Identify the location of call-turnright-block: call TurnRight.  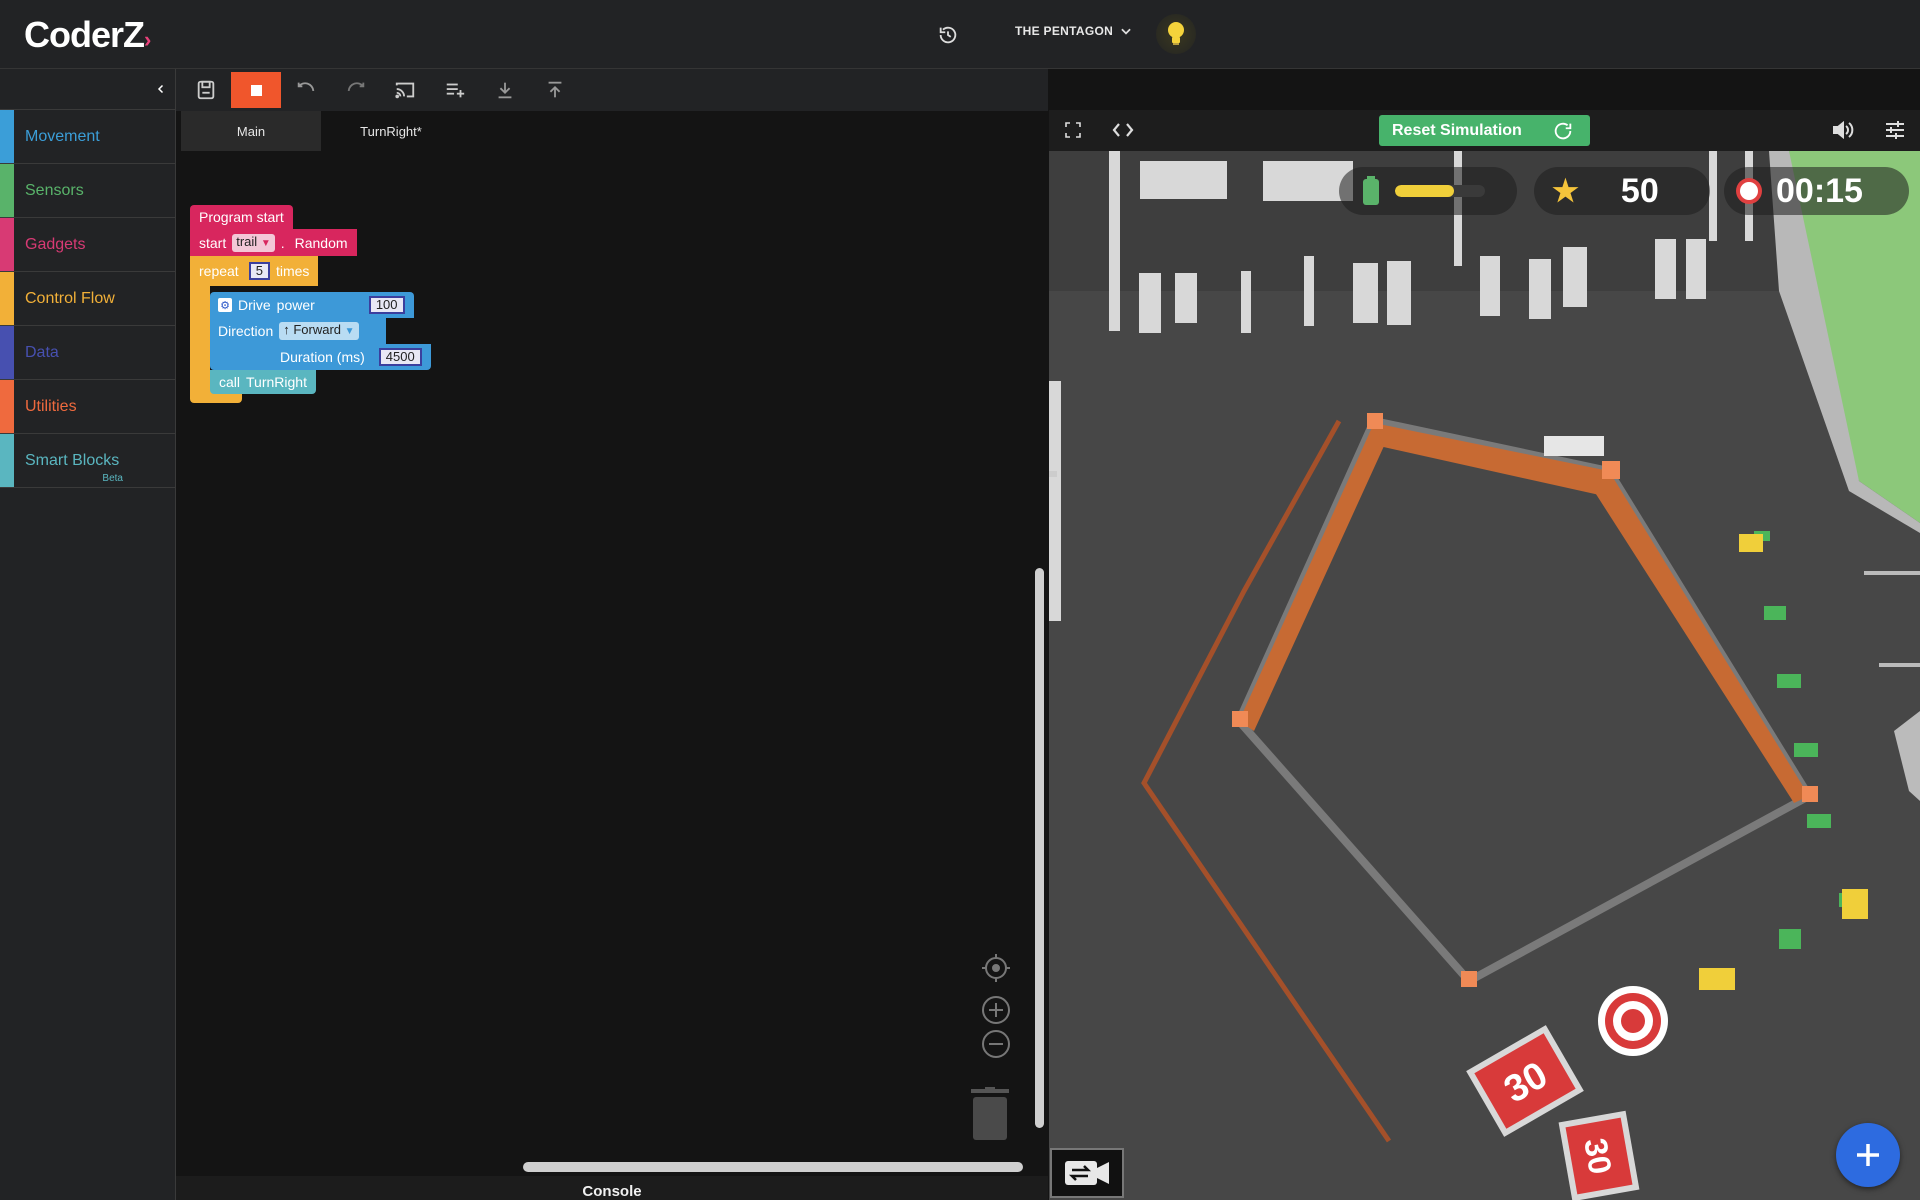
(263, 382).